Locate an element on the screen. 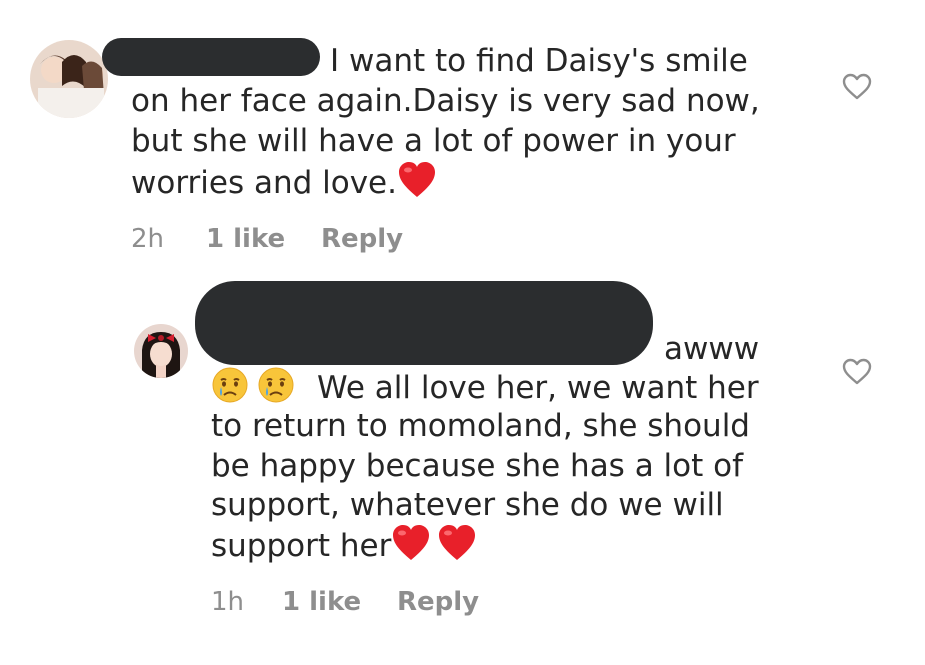 This screenshot has height=665, width=925. comment-text-line-4-text: worries and love. is located at coordinates (264, 183).